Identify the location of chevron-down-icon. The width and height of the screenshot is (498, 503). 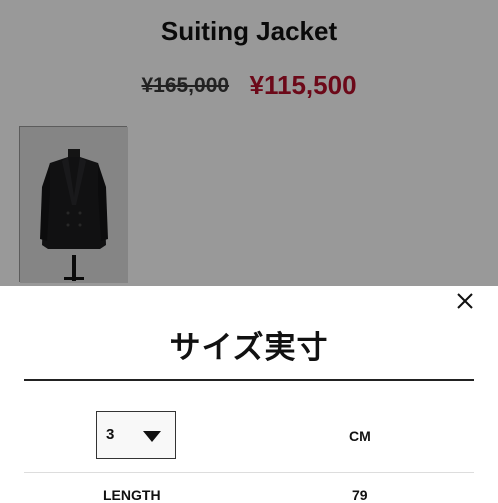
(152, 436).